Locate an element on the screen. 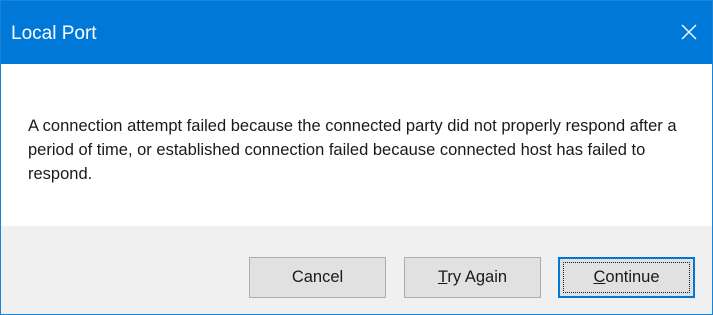 The width and height of the screenshot is (713, 315). continue-label-rest: ontinue is located at coordinates (632, 277).